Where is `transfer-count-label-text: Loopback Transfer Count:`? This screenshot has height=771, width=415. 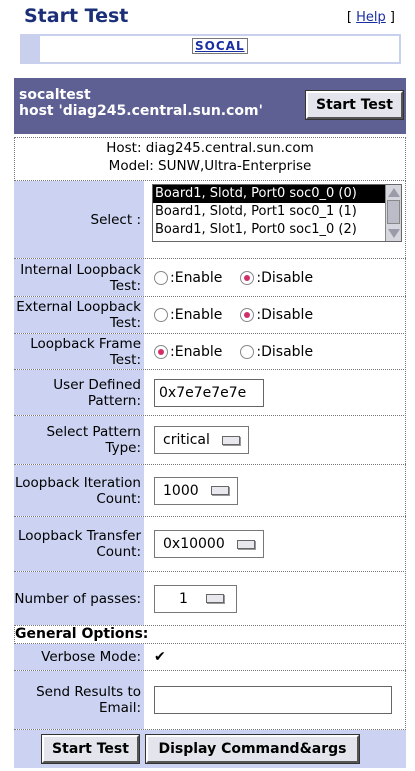
transfer-count-label-text: Loopback Transfer Count: is located at coordinates (79, 544).